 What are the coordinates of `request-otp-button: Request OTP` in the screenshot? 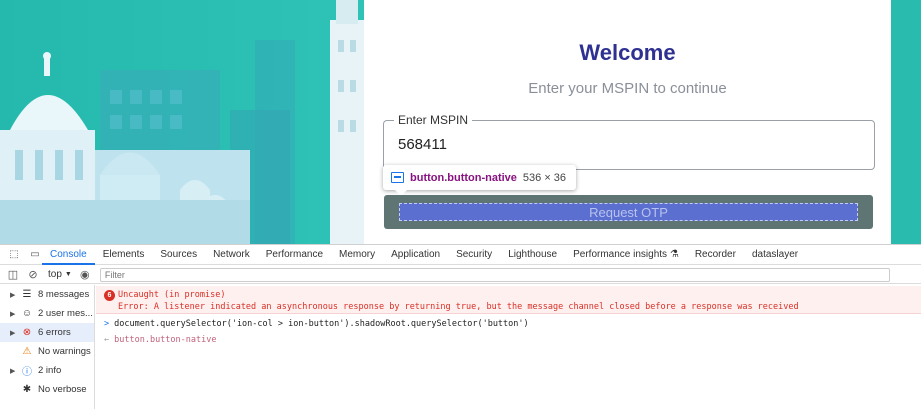 It's located at (628, 212).